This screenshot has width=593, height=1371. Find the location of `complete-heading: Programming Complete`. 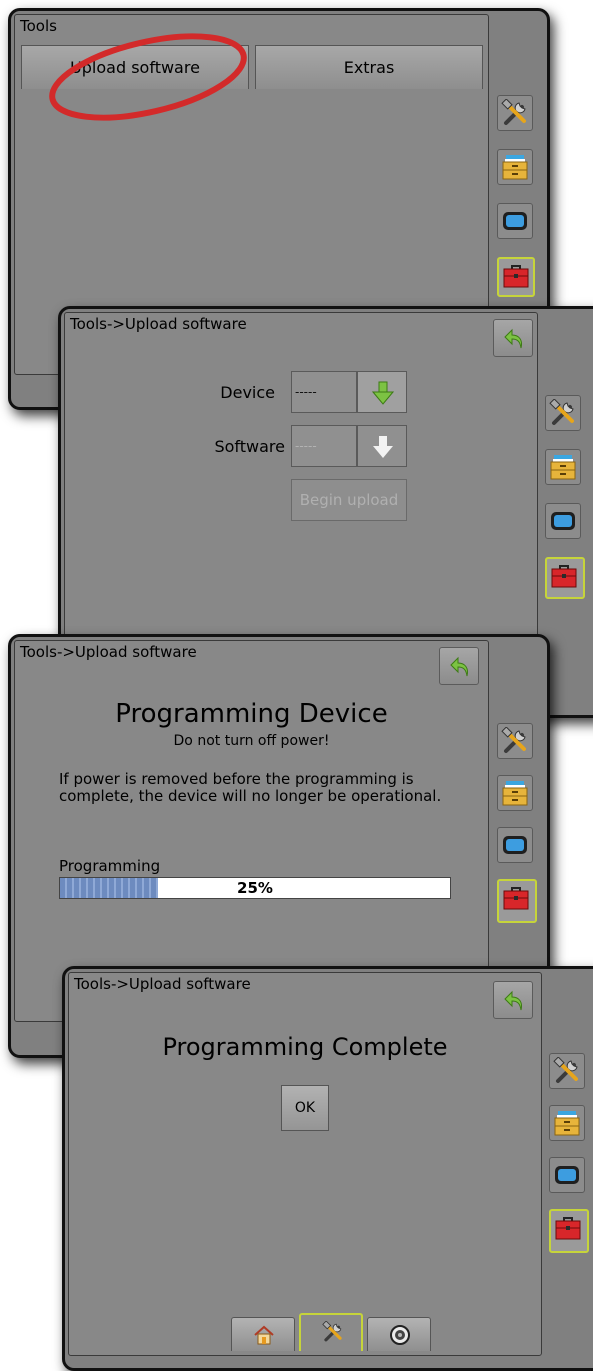

complete-heading: Programming Complete is located at coordinates (305, 1047).